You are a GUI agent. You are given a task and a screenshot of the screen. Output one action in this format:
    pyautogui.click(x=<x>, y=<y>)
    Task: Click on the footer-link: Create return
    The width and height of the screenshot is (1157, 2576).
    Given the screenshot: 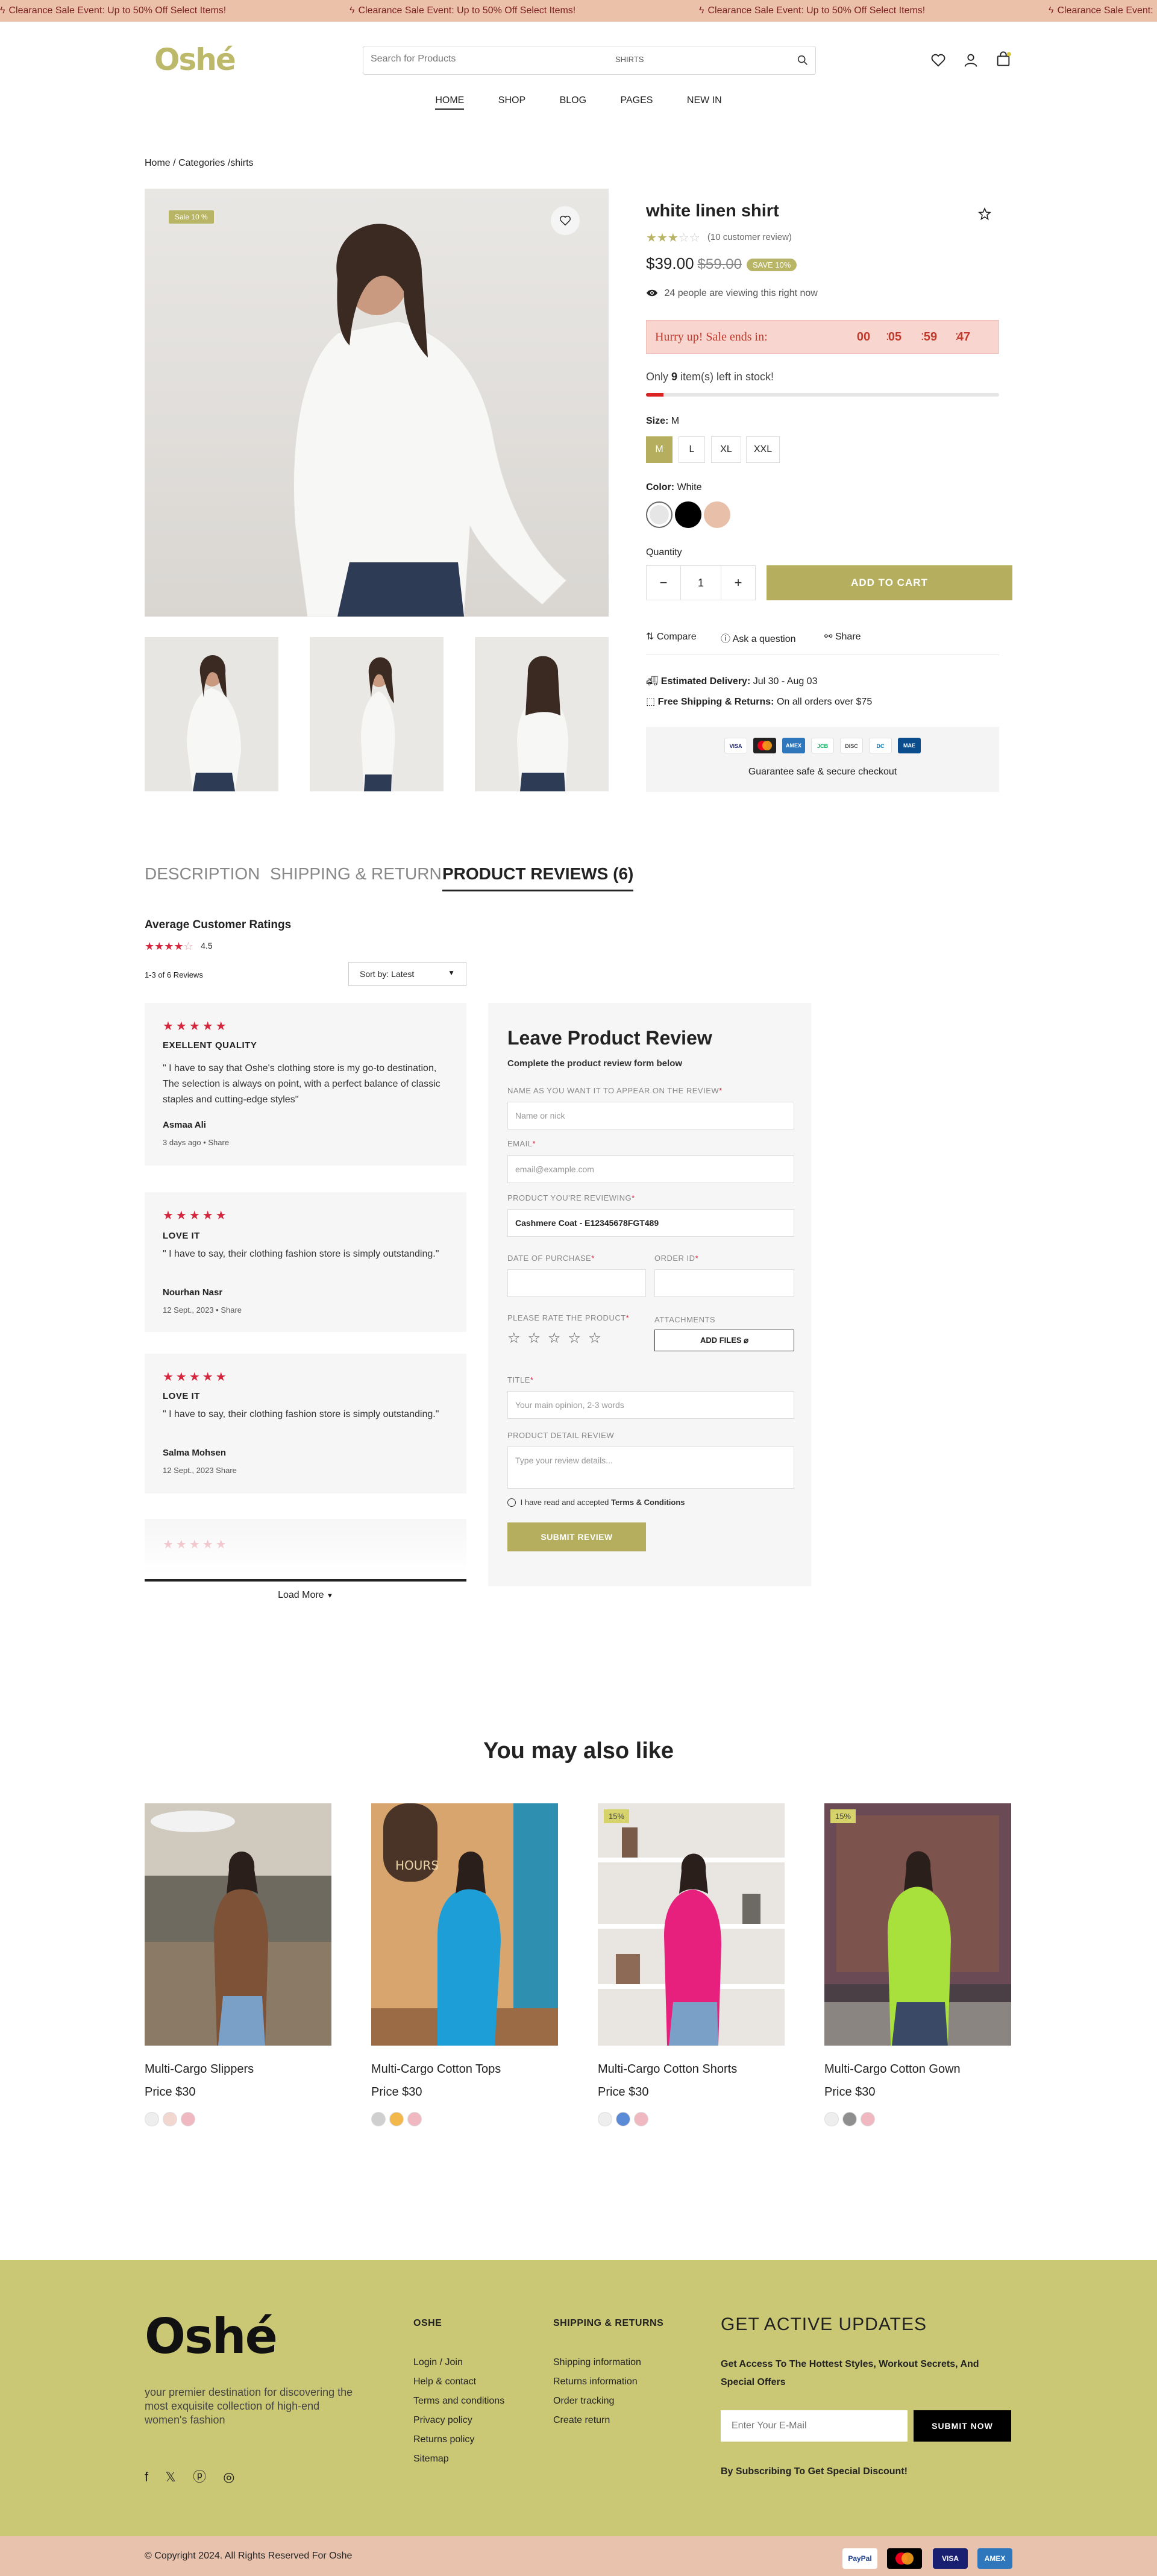 What is the action you would take?
    pyautogui.click(x=597, y=2420)
    